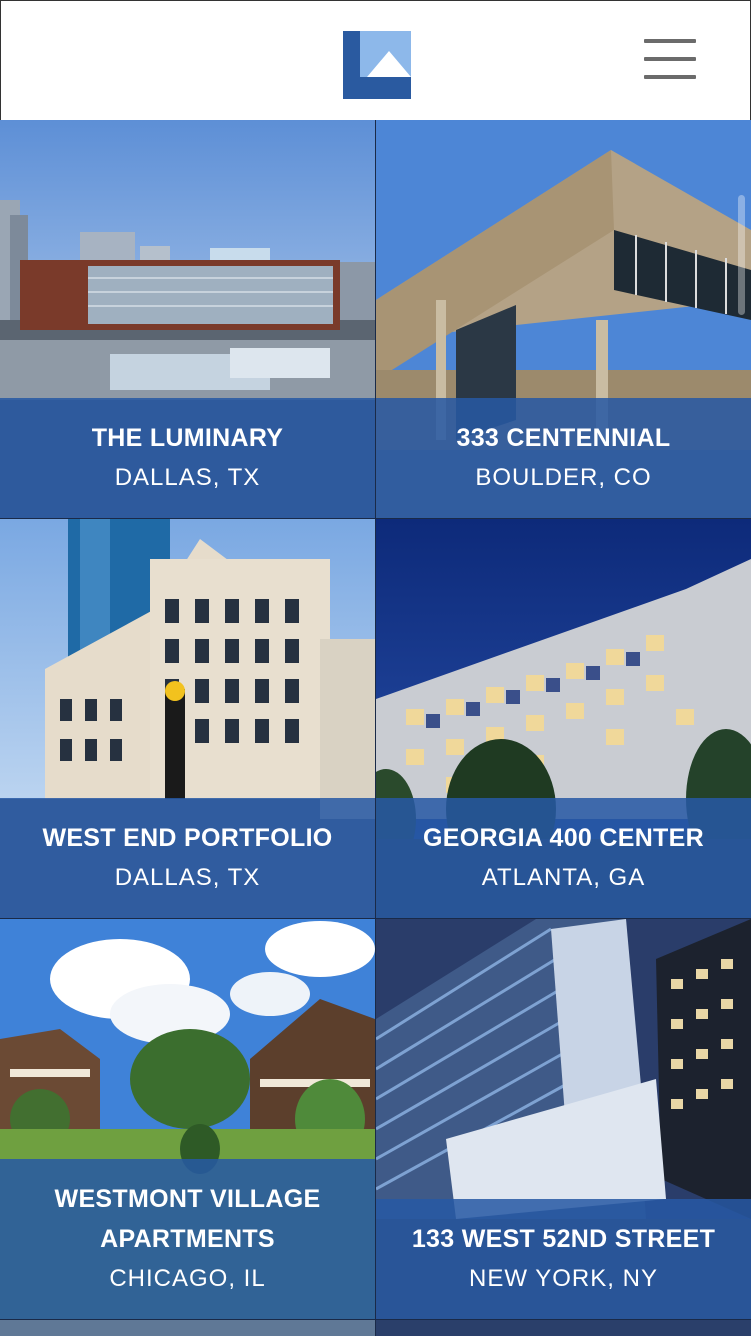  What do you see at coordinates (187, 718) in the screenshot?
I see `property-tile-west-end-portfolio: WEST END PORTFOLIO DALLAS, TX` at bounding box center [187, 718].